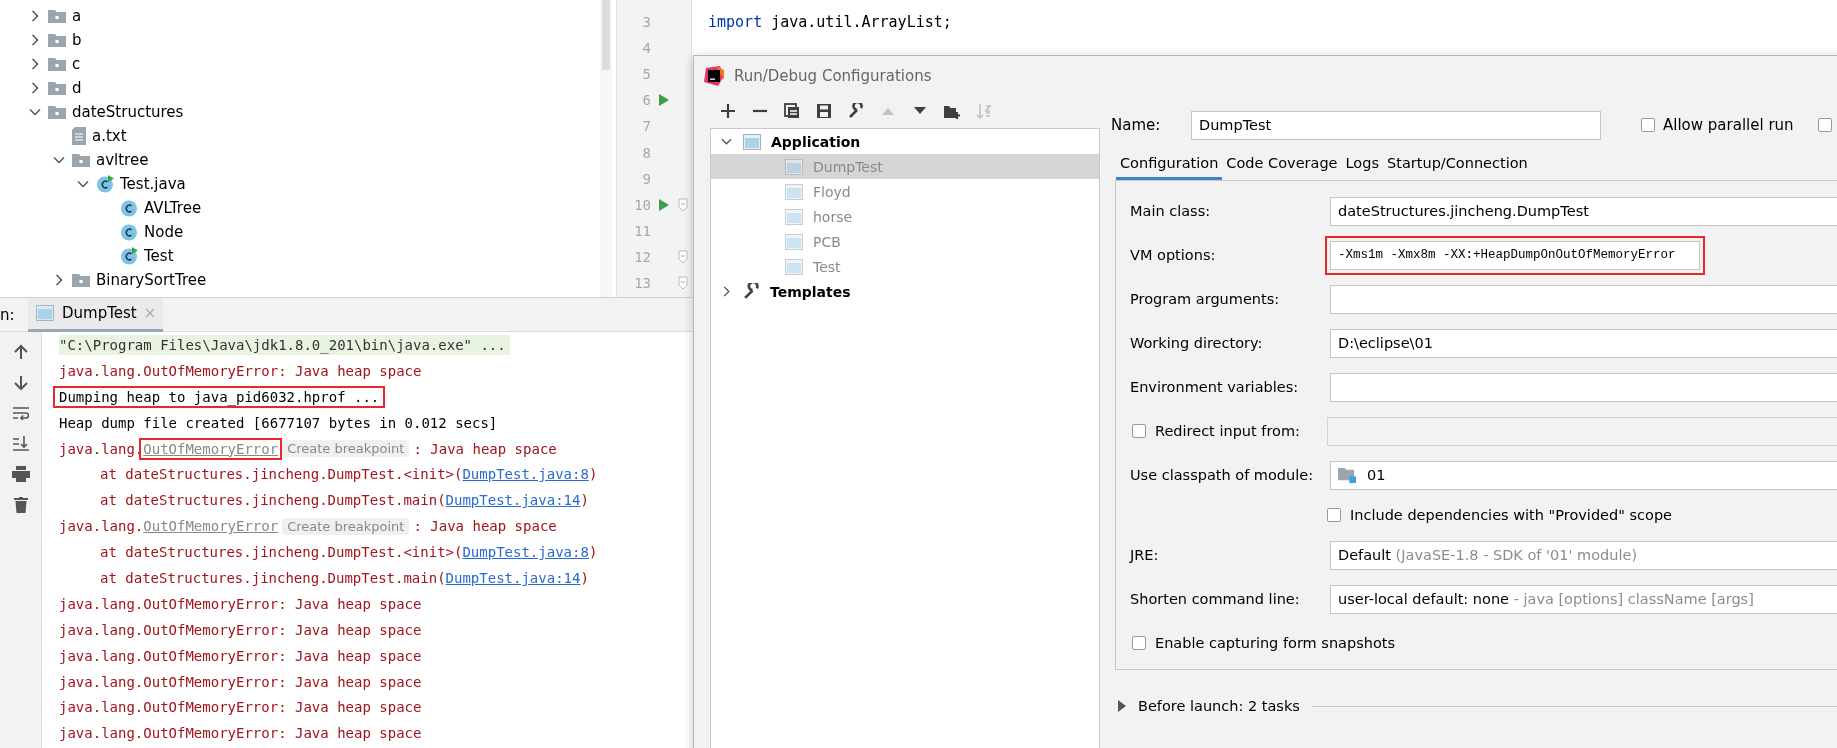 The width and height of the screenshot is (1837, 748). Describe the element at coordinates (905, 141) in the screenshot. I see `tree-group: Application` at that location.